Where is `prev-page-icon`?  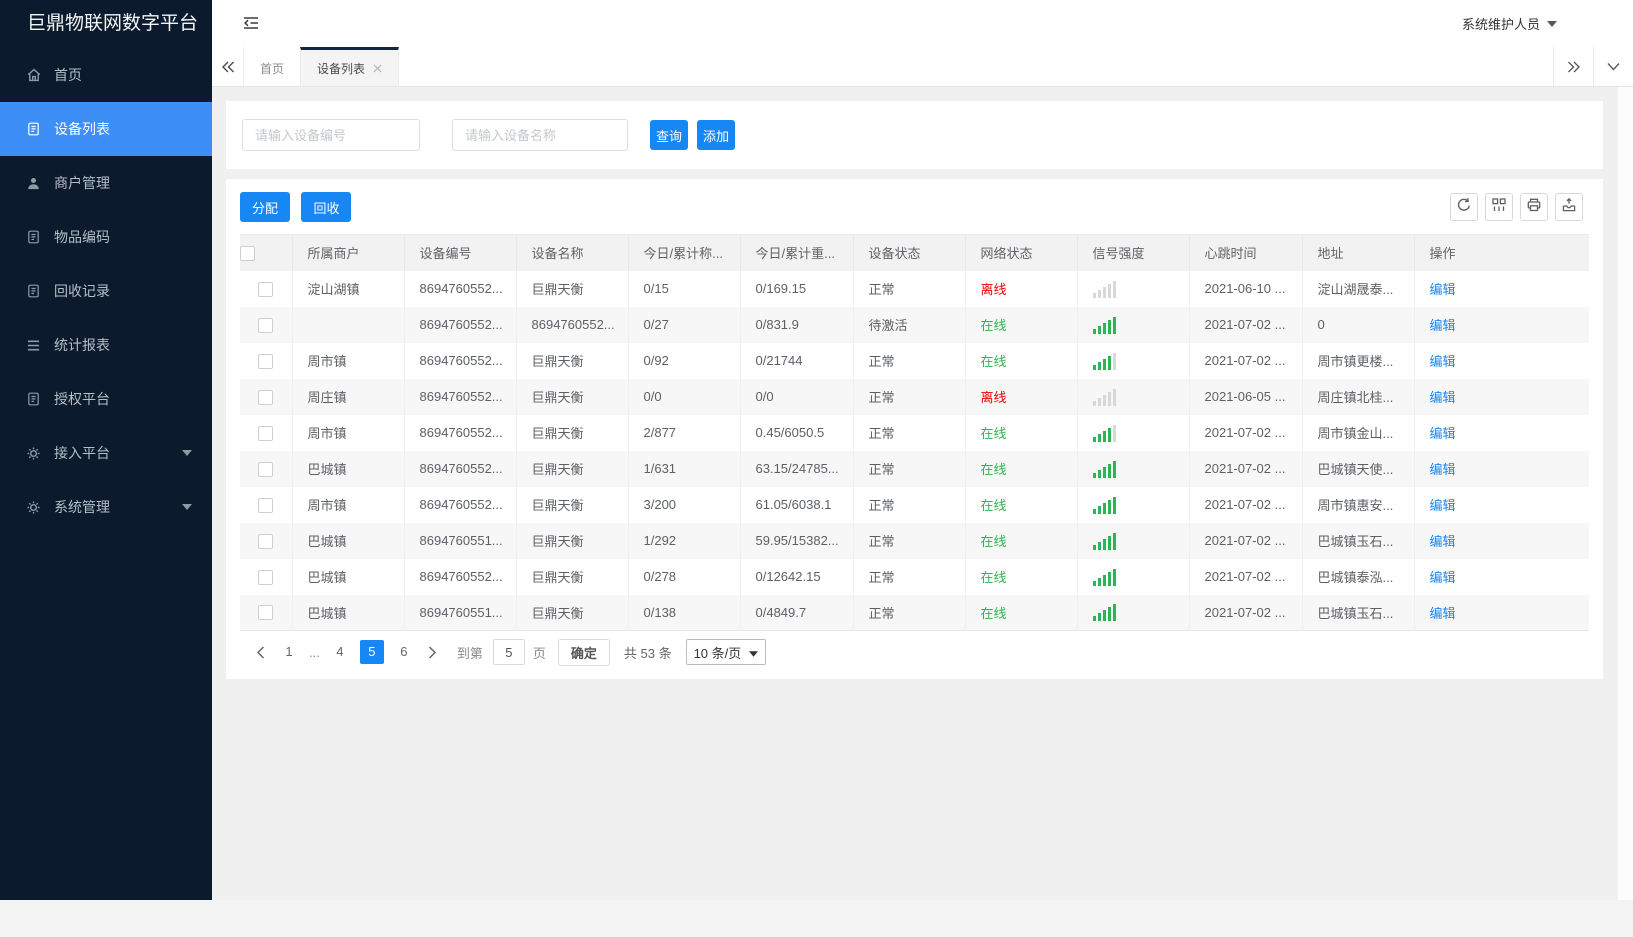
prev-page-icon is located at coordinates (260, 652).